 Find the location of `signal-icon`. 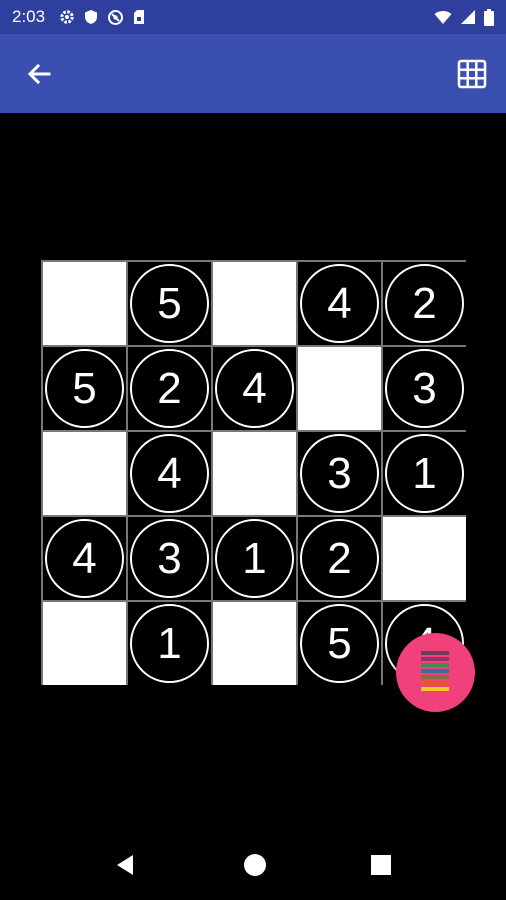

signal-icon is located at coordinates (468, 17).